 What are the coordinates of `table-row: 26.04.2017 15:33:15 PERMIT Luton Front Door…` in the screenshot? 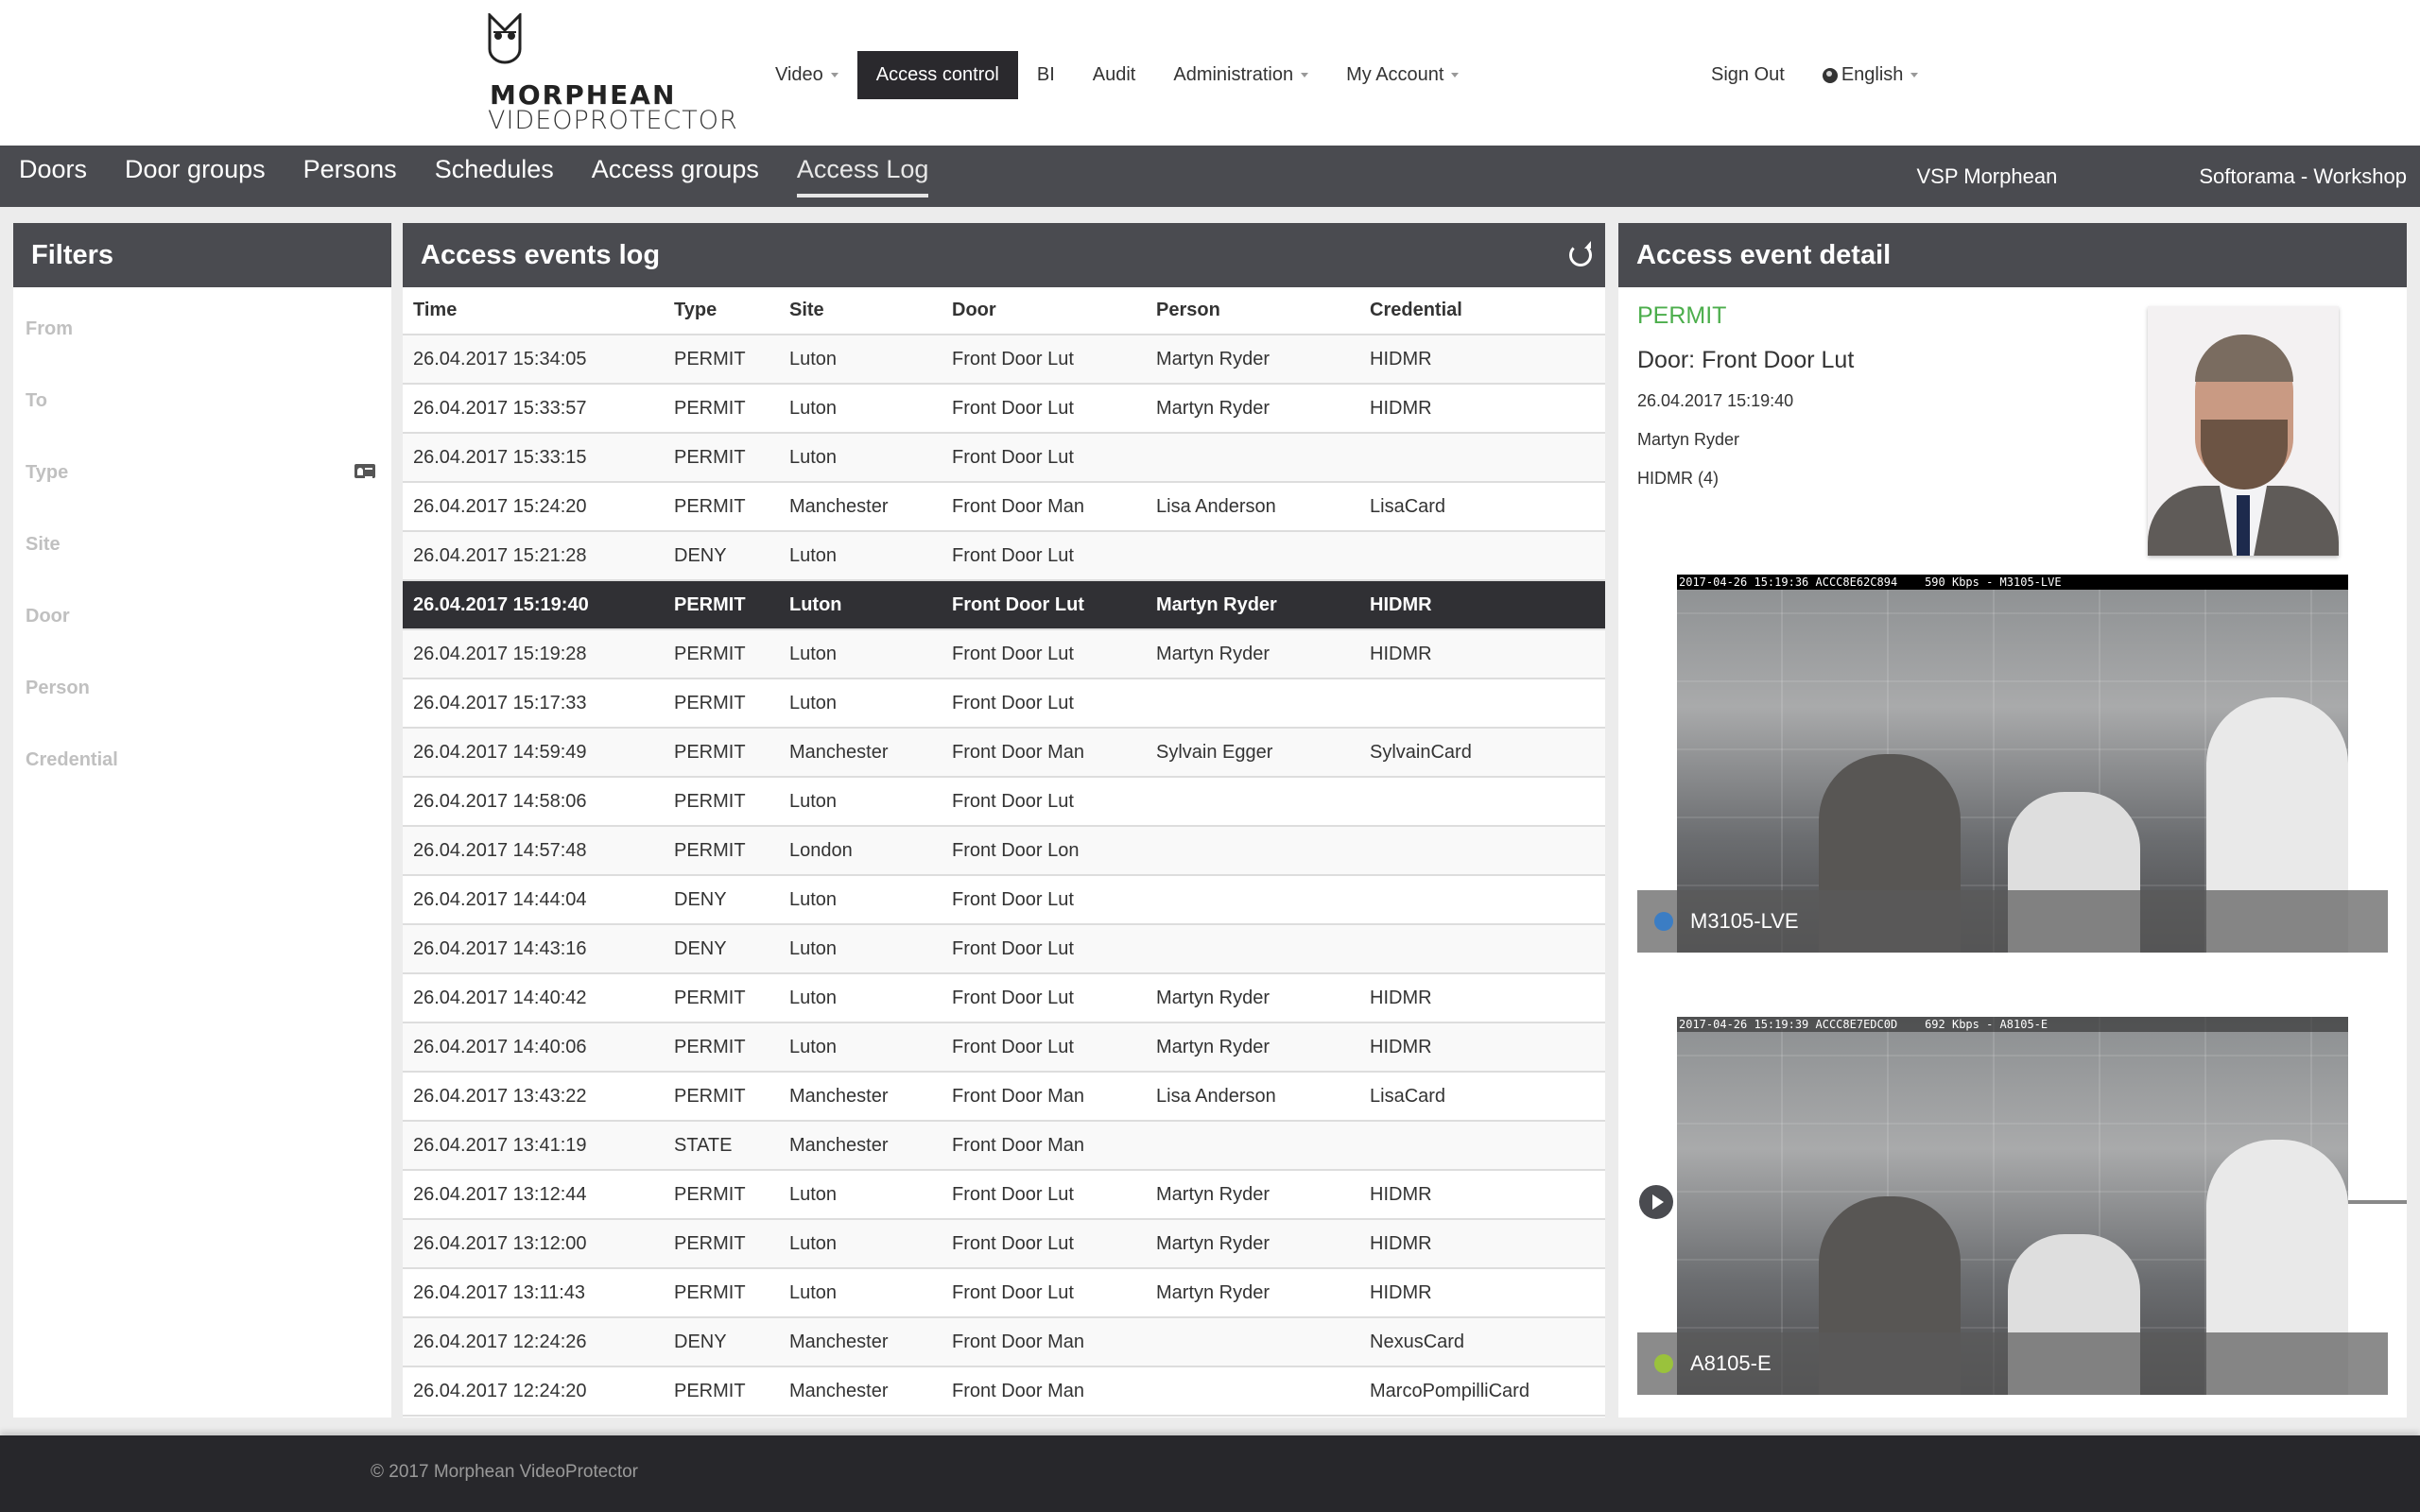 It's located at (1004, 458).